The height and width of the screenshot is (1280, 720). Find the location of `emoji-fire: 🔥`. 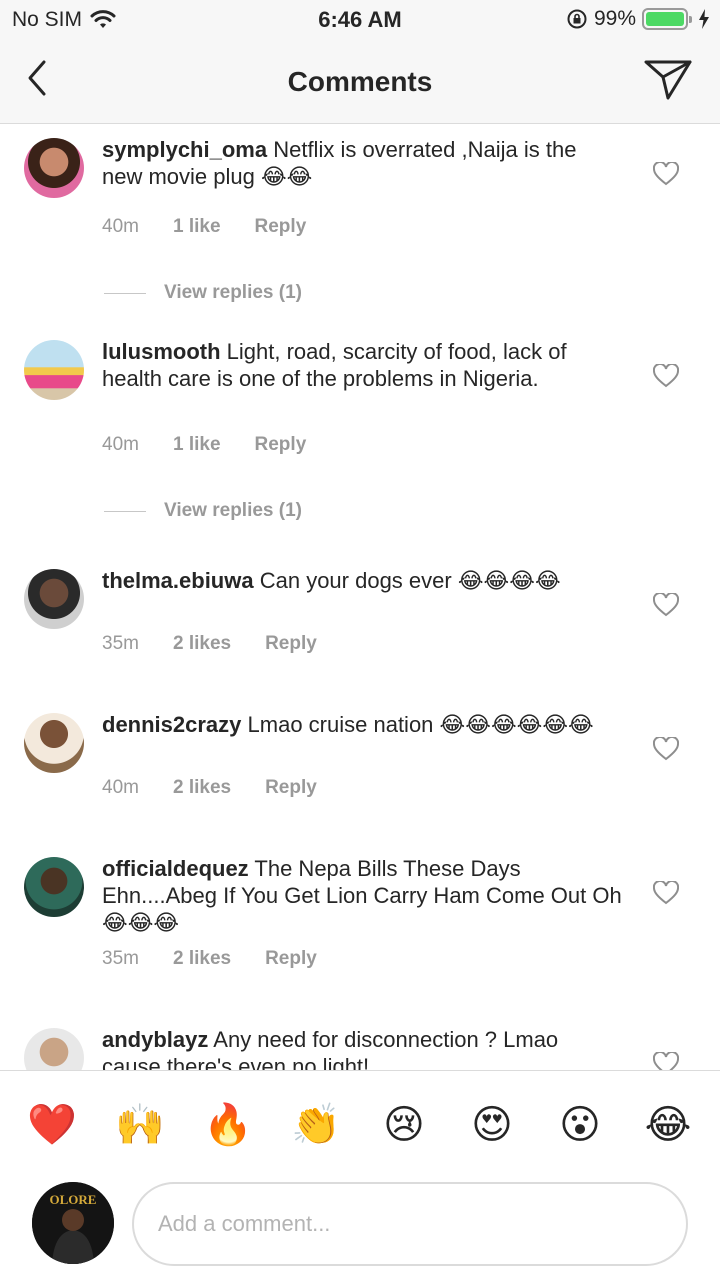

emoji-fire: 🔥 is located at coordinates (228, 1125).